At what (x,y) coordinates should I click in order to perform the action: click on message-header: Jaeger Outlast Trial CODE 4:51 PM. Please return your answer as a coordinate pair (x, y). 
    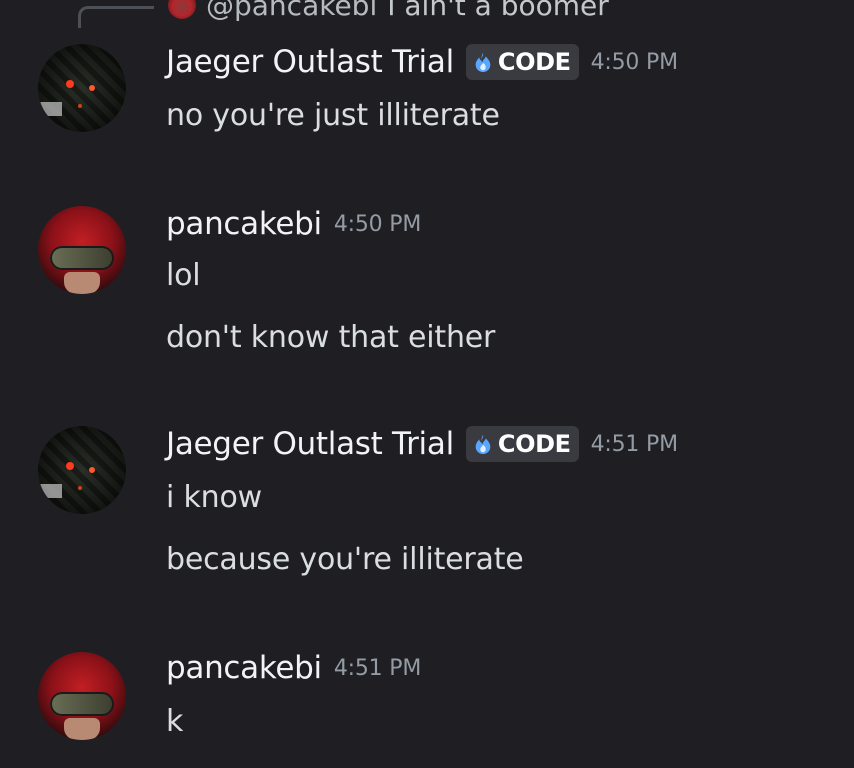
    Looking at the image, I should click on (422, 444).